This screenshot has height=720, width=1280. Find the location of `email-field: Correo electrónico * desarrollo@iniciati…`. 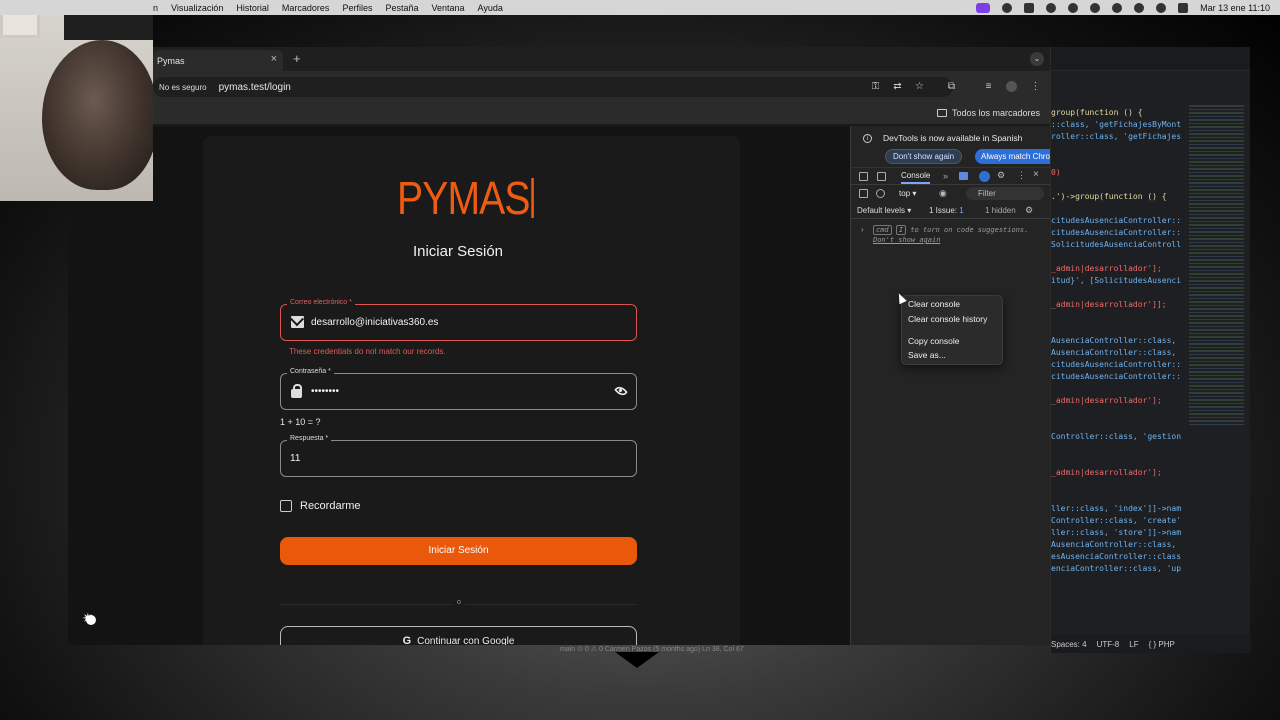

email-field: Correo electrónico * desarrollo@iniciati… is located at coordinates (458, 320).